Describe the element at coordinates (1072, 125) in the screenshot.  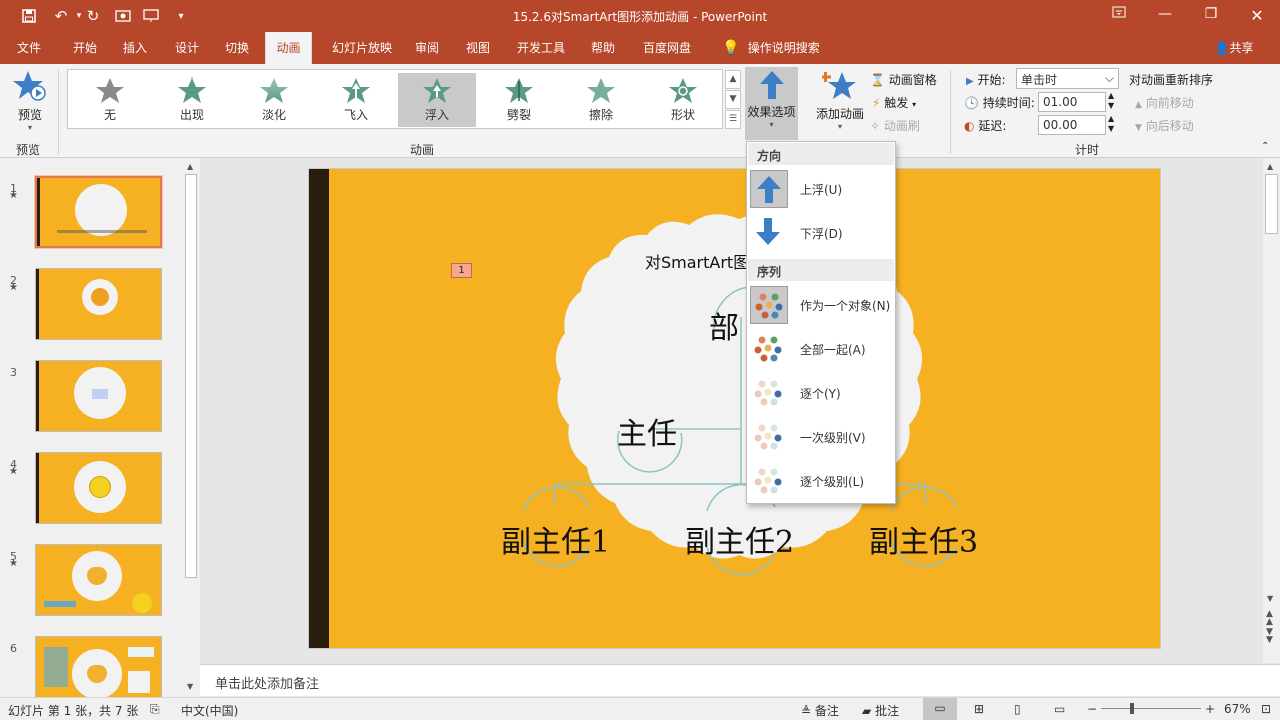
I see `delay-input: 00.00` at that location.